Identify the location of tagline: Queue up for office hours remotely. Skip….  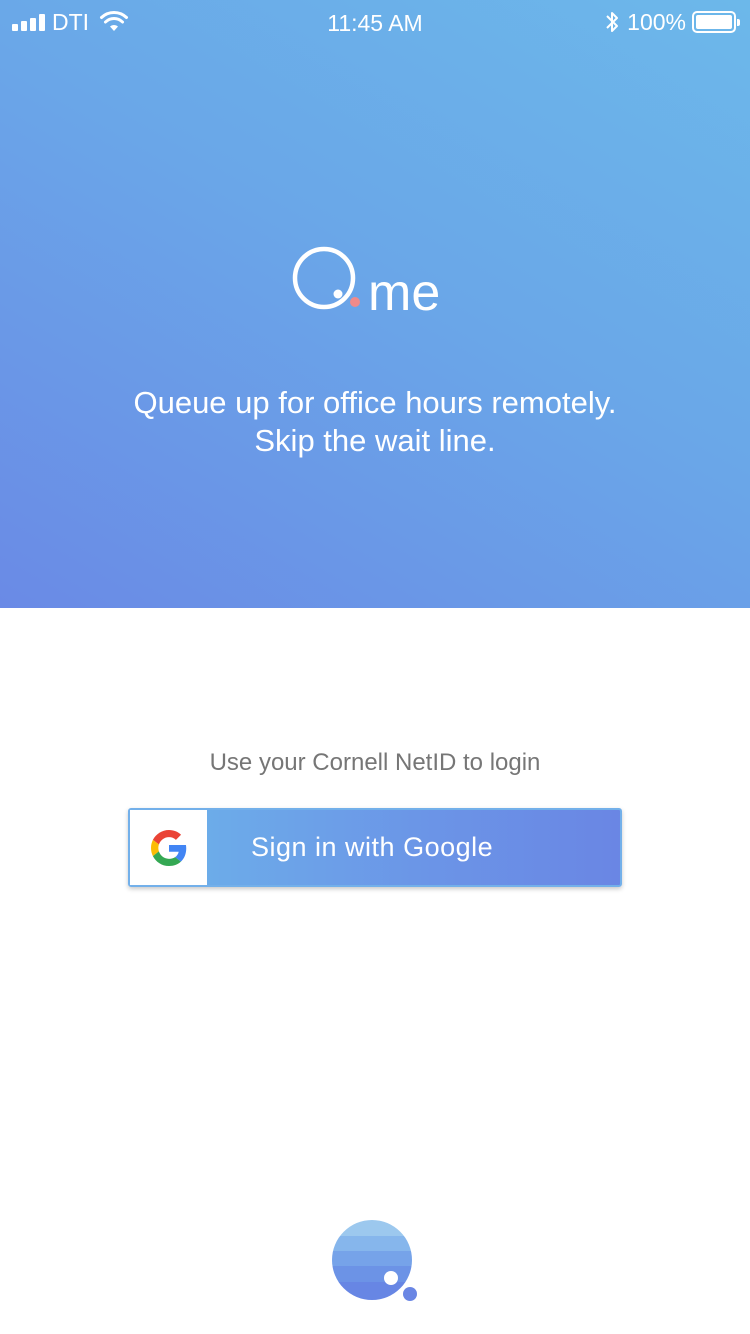
(375, 422).